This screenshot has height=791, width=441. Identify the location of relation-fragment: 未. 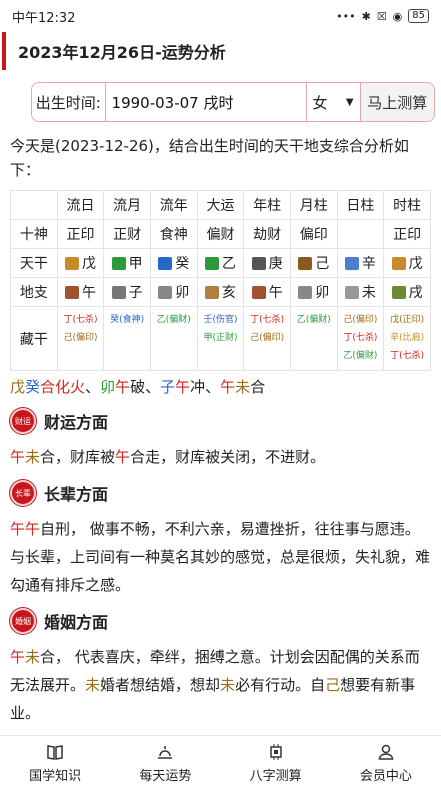
(243, 387).